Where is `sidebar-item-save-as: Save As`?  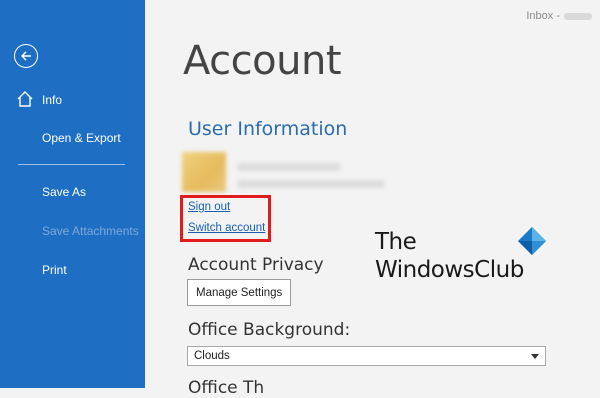
sidebar-item-save-as: Save As is located at coordinates (64, 192).